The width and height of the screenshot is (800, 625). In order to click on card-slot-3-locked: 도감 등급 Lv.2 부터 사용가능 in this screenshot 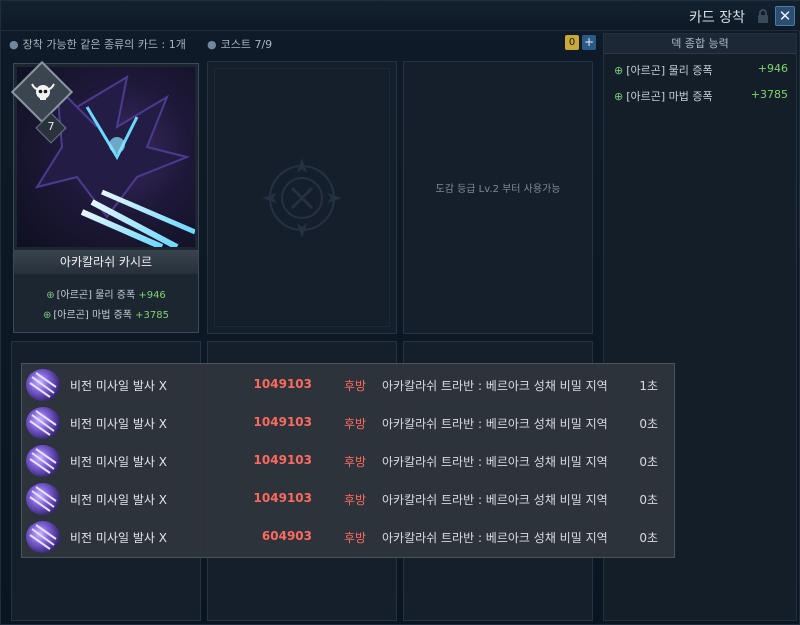, I will do `click(498, 197)`.